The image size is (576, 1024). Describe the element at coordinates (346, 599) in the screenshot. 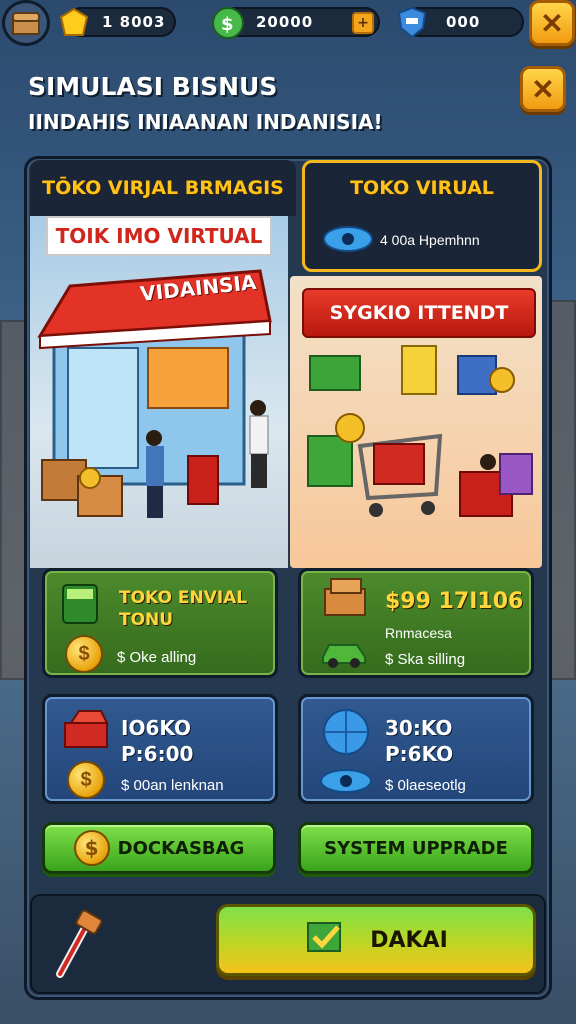

I see `box-stack-icon` at that location.